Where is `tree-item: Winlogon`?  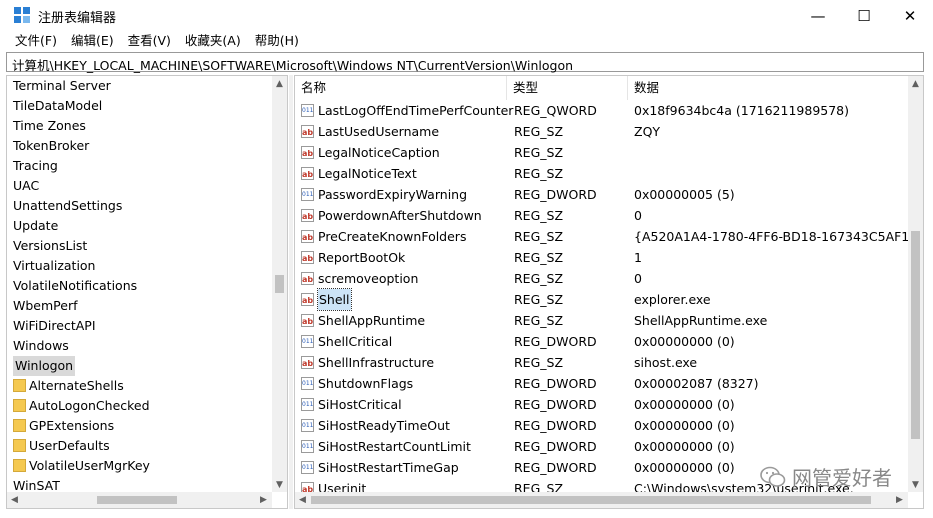
tree-item: Winlogon is located at coordinates (140, 366).